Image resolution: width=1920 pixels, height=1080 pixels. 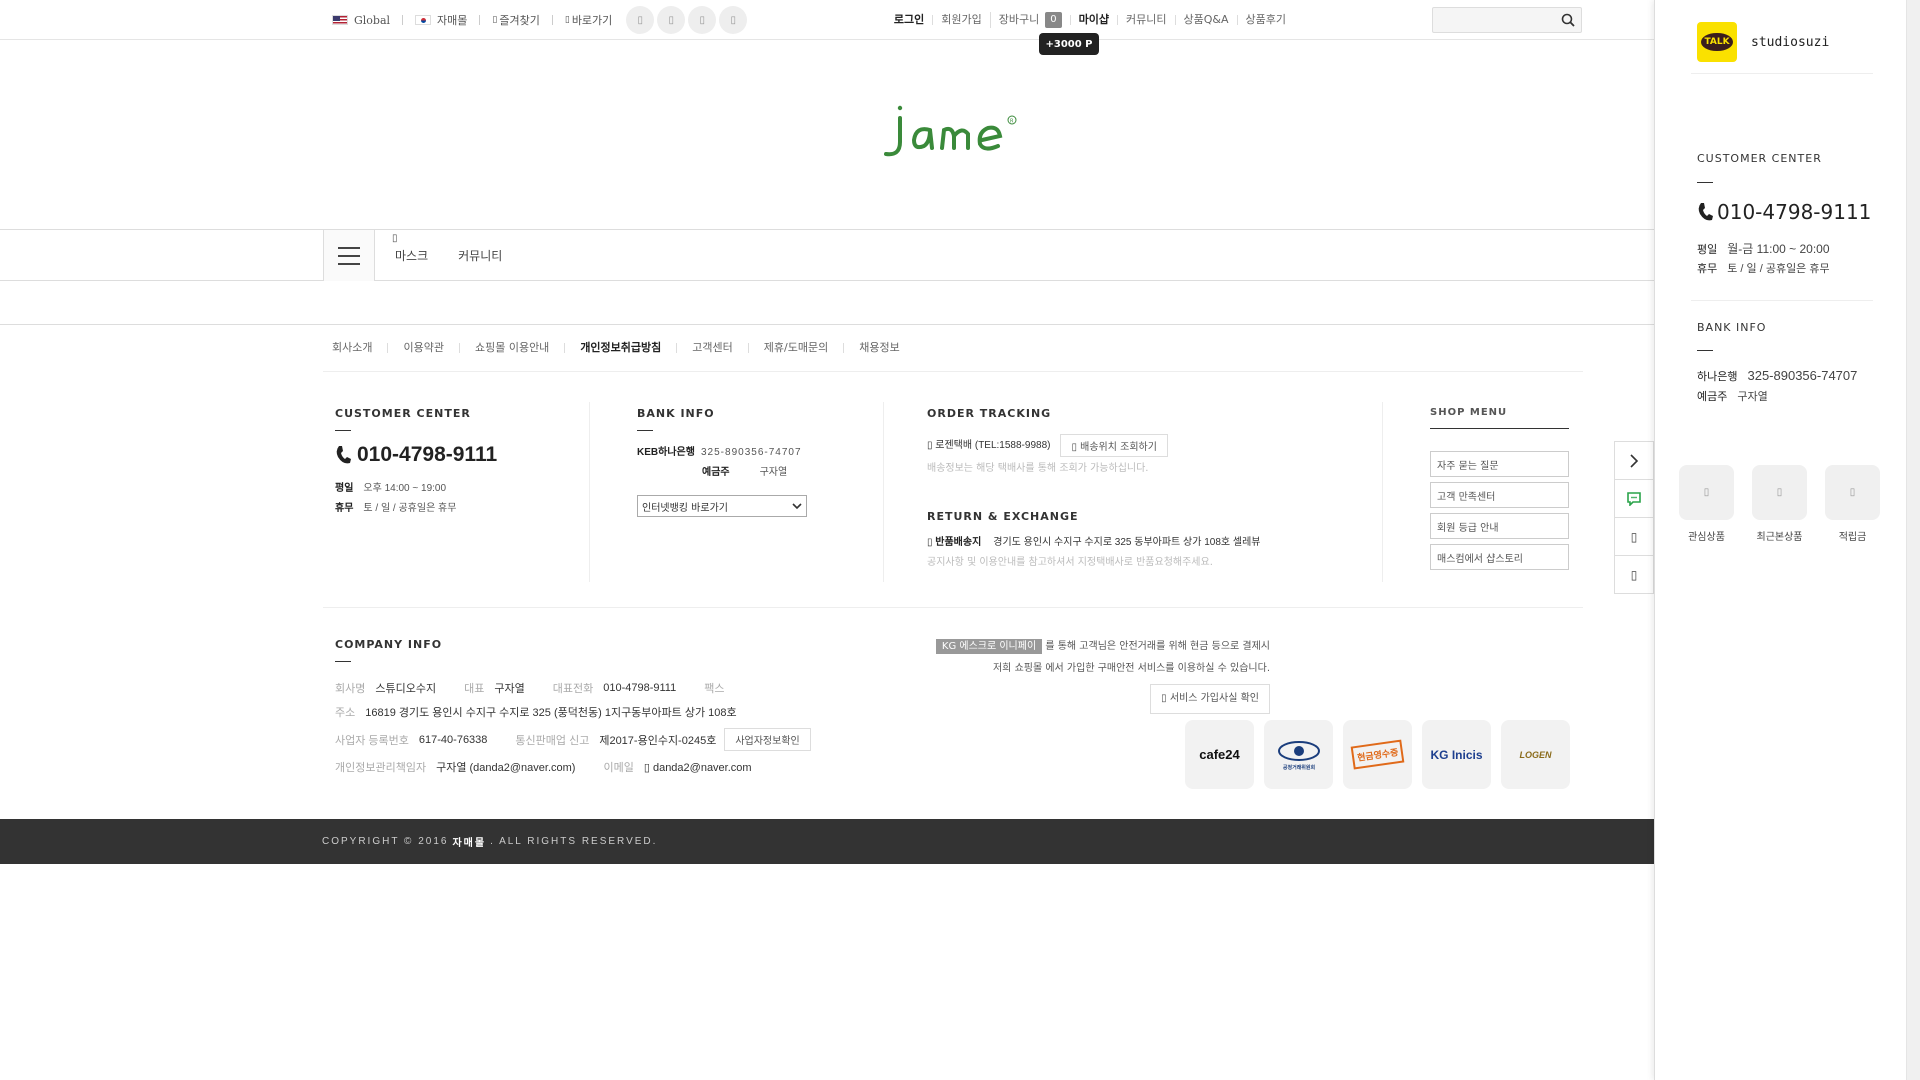 What do you see at coordinates (960, 19) in the screenshot?
I see `join-link: 회원가입` at bounding box center [960, 19].